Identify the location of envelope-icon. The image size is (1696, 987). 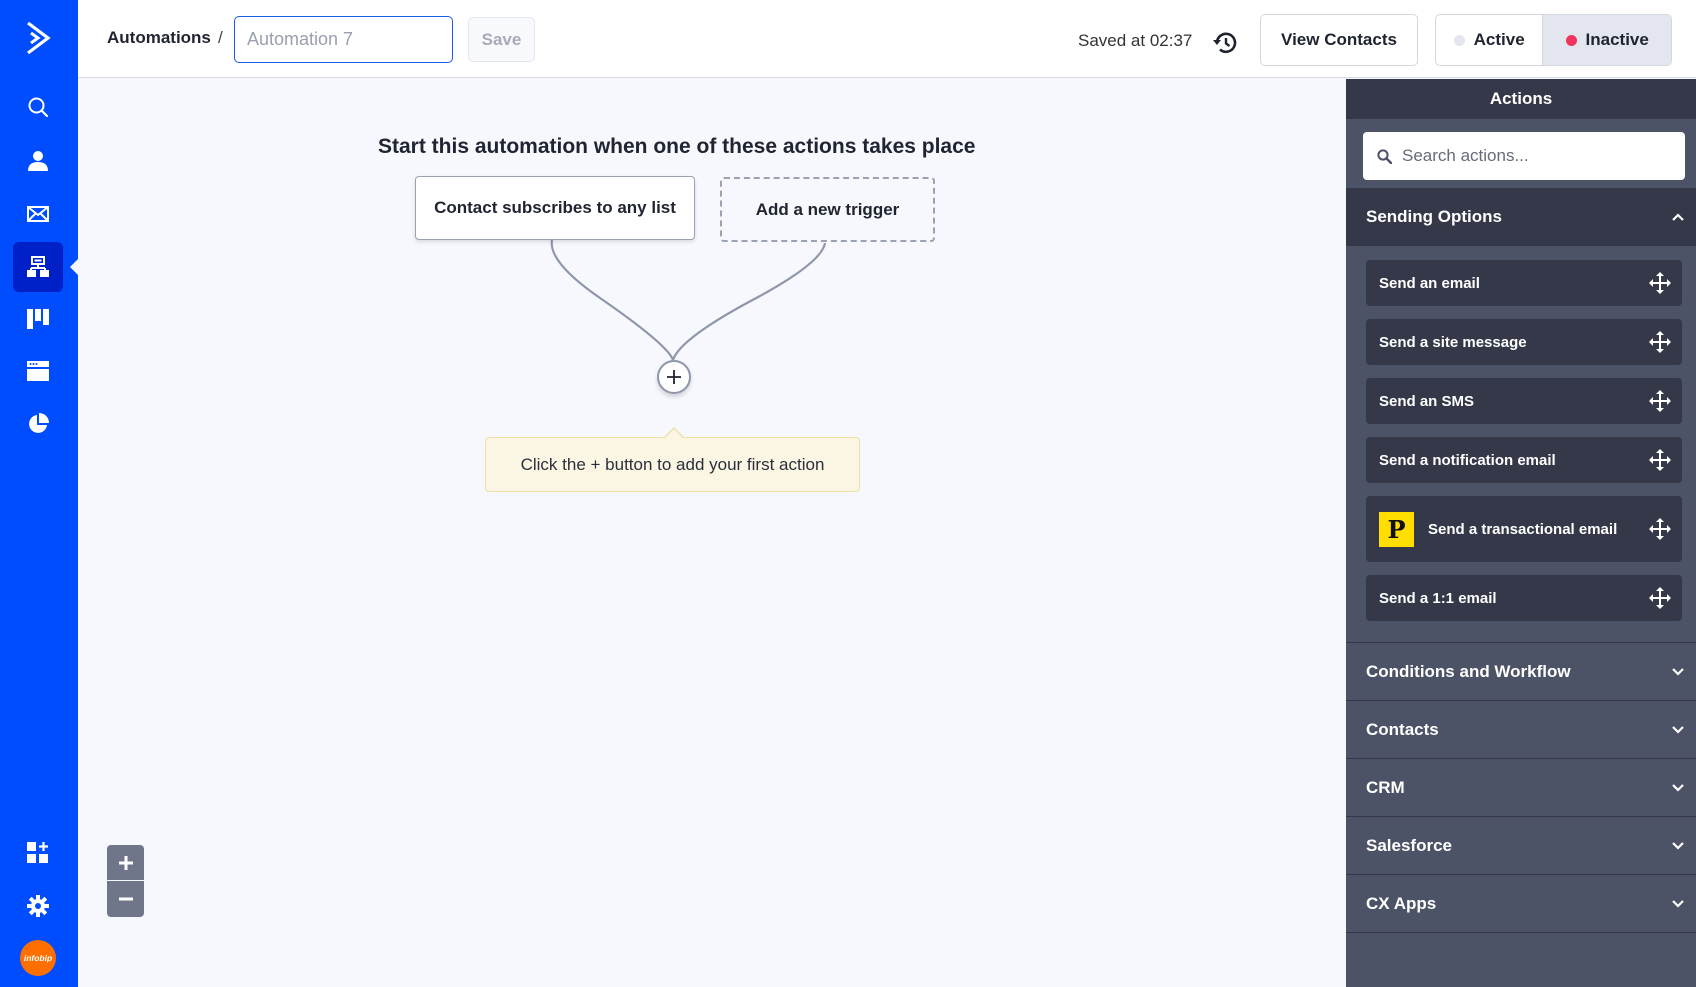
(38, 214).